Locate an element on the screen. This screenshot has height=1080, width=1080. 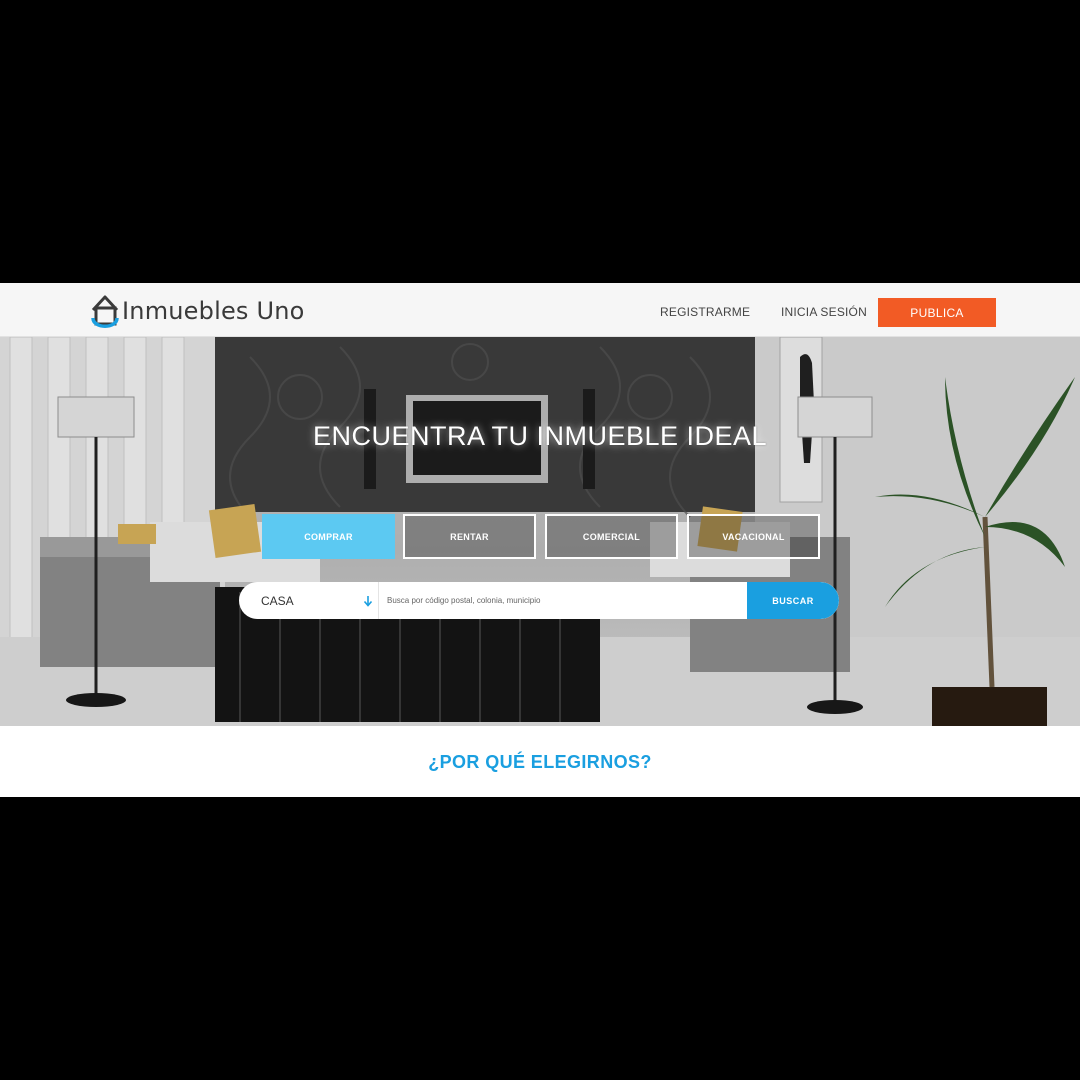
why-choose-us-section: ¿POR QUÉ ELEGIRNOS? is located at coordinates (540, 761).